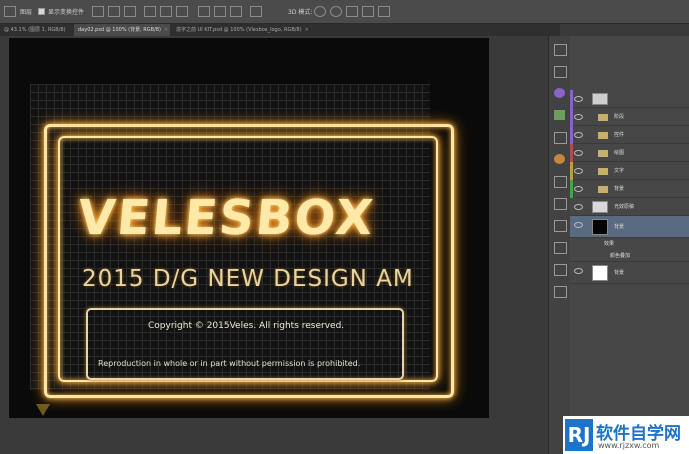 The width and height of the screenshot is (689, 454). What do you see at coordinates (36, 30) in the screenshot?
I see `tab-document-1: @ 43.1% (图层 1, RGB/8)` at bounding box center [36, 30].